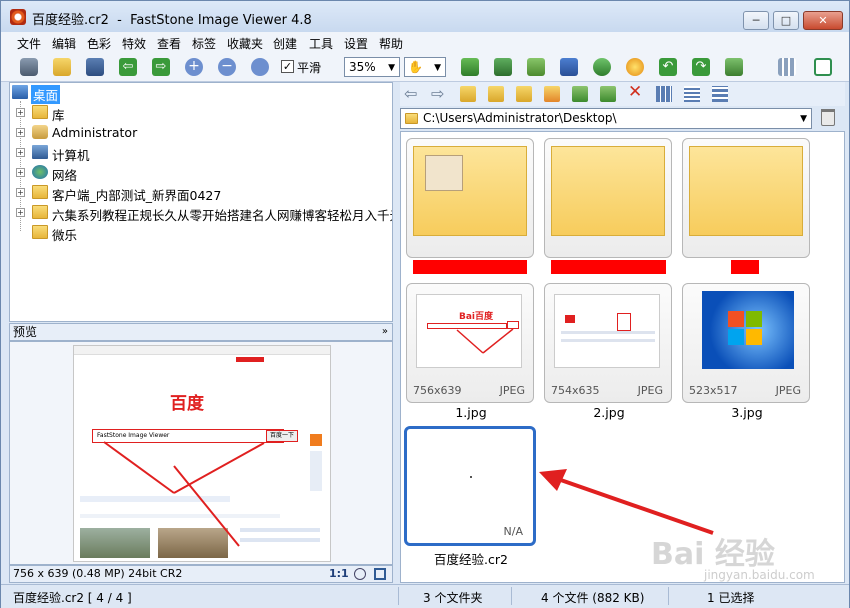  What do you see at coordinates (664, 94) in the screenshot?
I see `thumbnails-view-icon` at bounding box center [664, 94].